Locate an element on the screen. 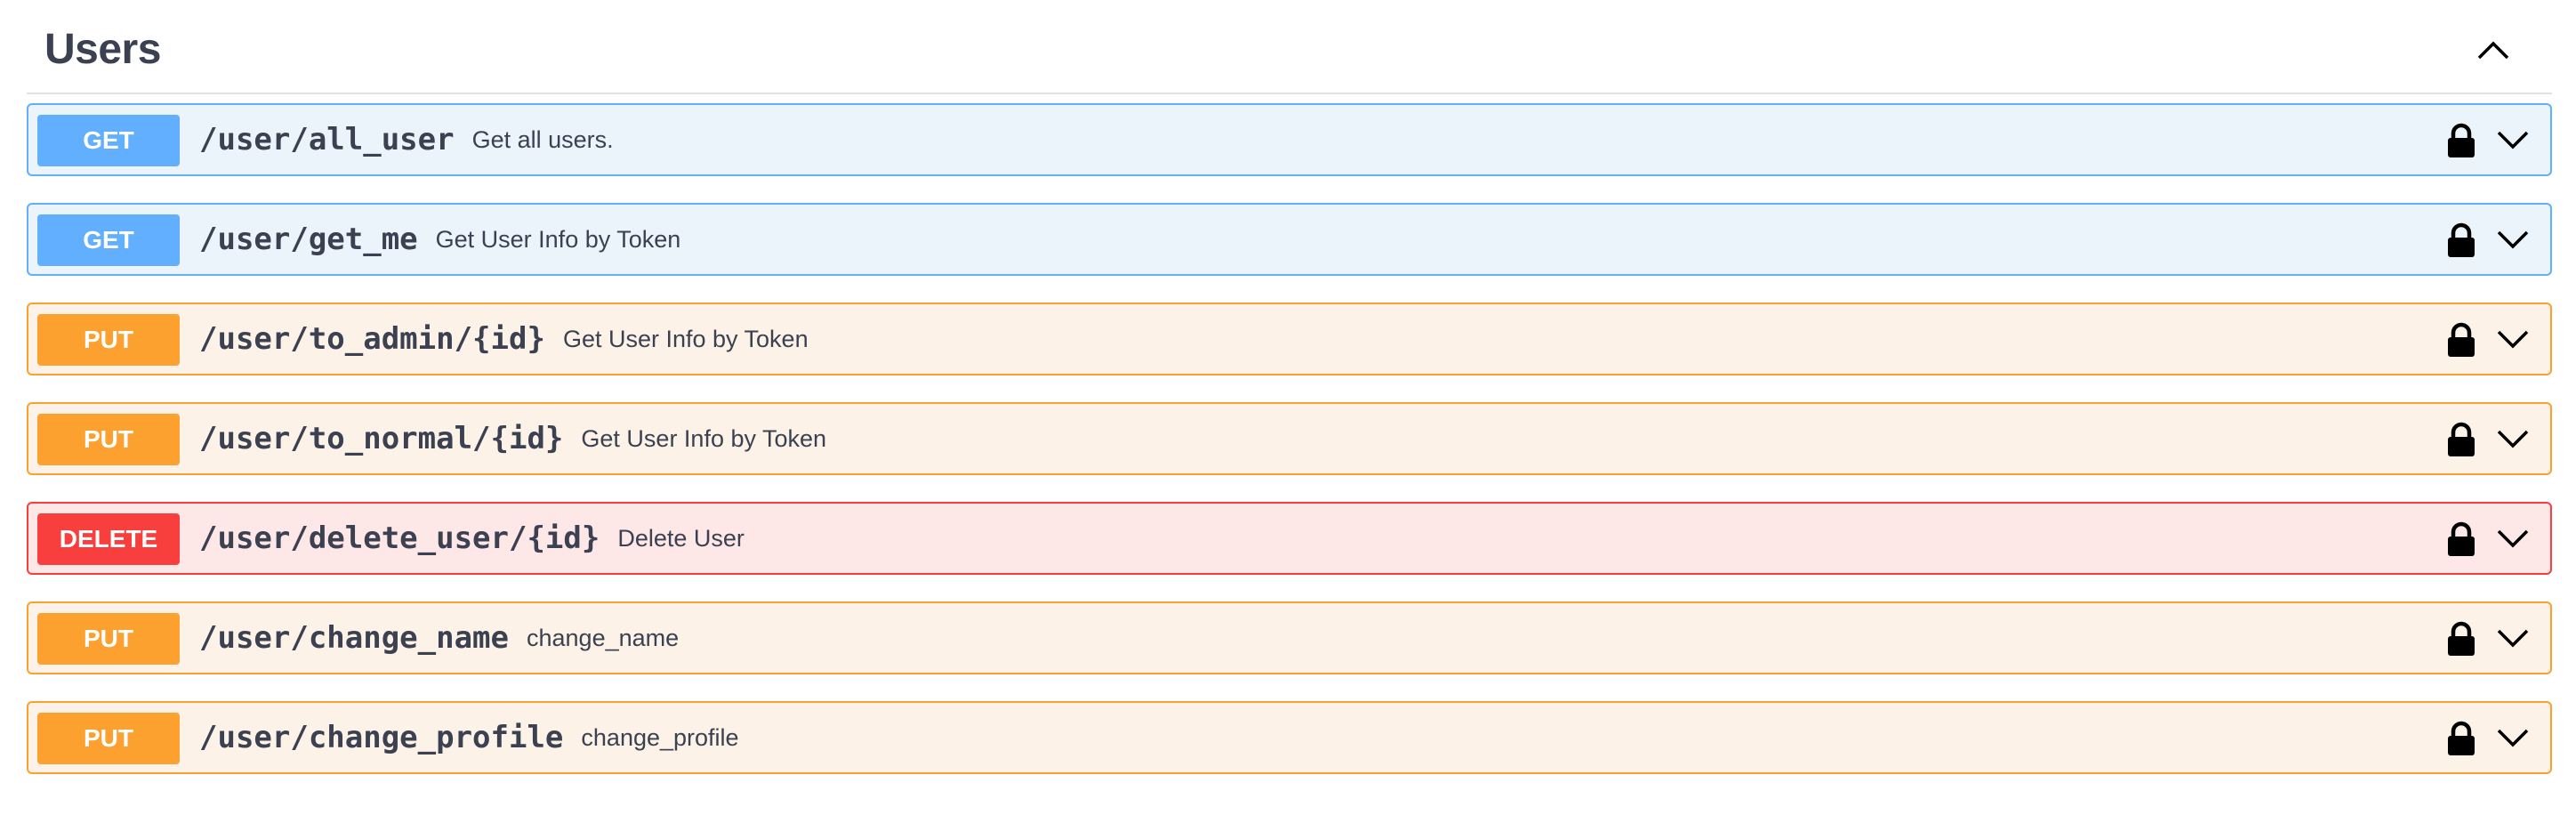 The image size is (2576, 815). operation-summary: change_name is located at coordinates (603, 637).